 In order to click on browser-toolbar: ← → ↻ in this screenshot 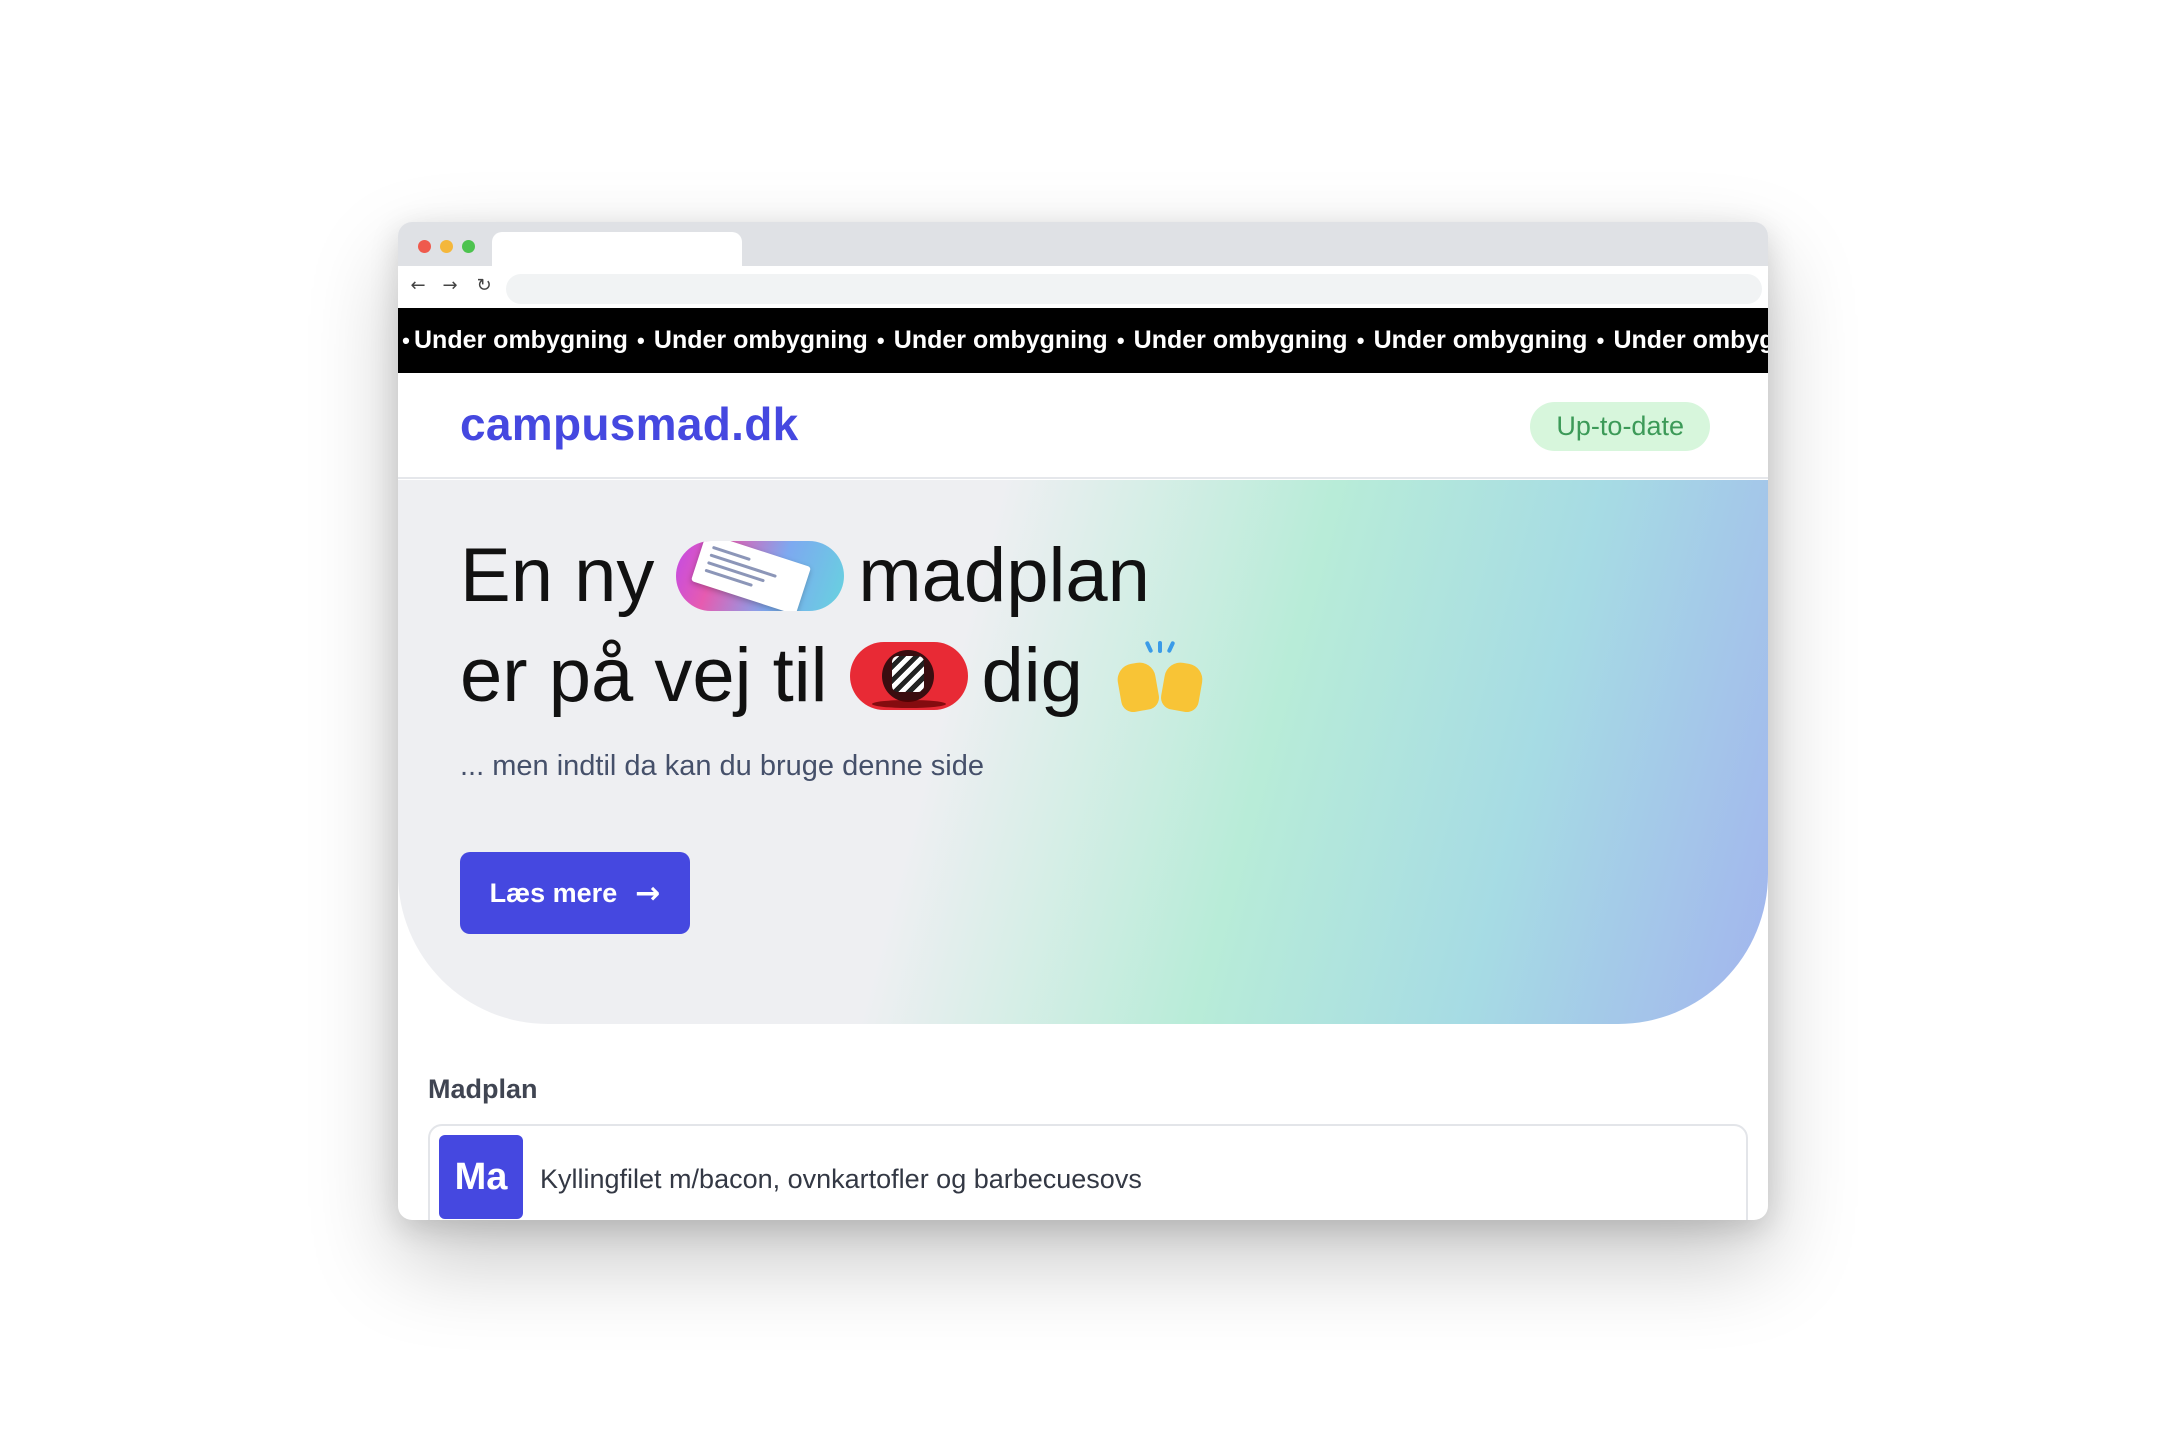, I will do `click(1083, 287)`.